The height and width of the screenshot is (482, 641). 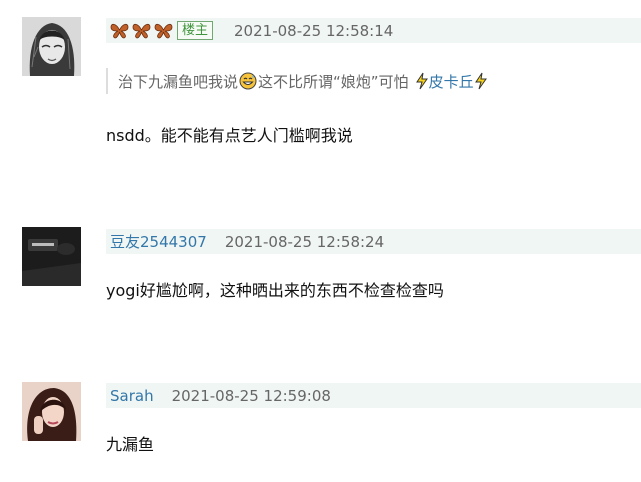 What do you see at coordinates (333, 81) in the screenshot?
I see `quote-text-after: 这不比所谓“娘炮”可怕` at bounding box center [333, 81].